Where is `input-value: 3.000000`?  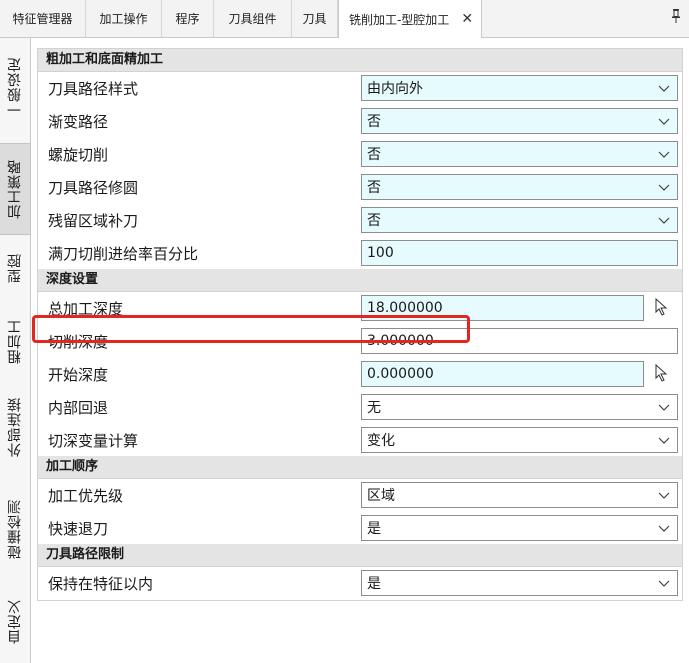 input-value: 3.000000 is located at coordinates (400, 341).